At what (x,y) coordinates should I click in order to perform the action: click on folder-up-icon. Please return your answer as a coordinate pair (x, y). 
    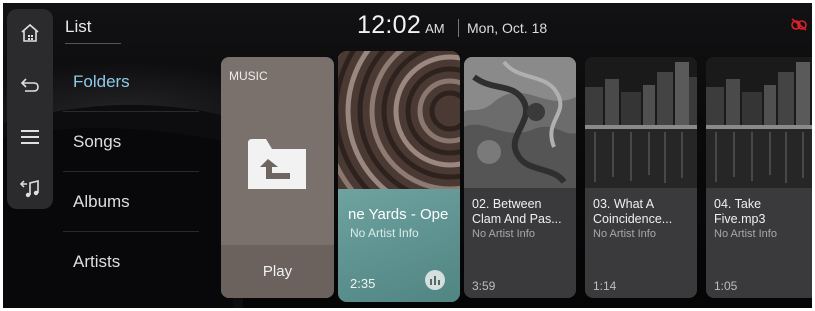
    Looking at the image, I should click on (277, 165).